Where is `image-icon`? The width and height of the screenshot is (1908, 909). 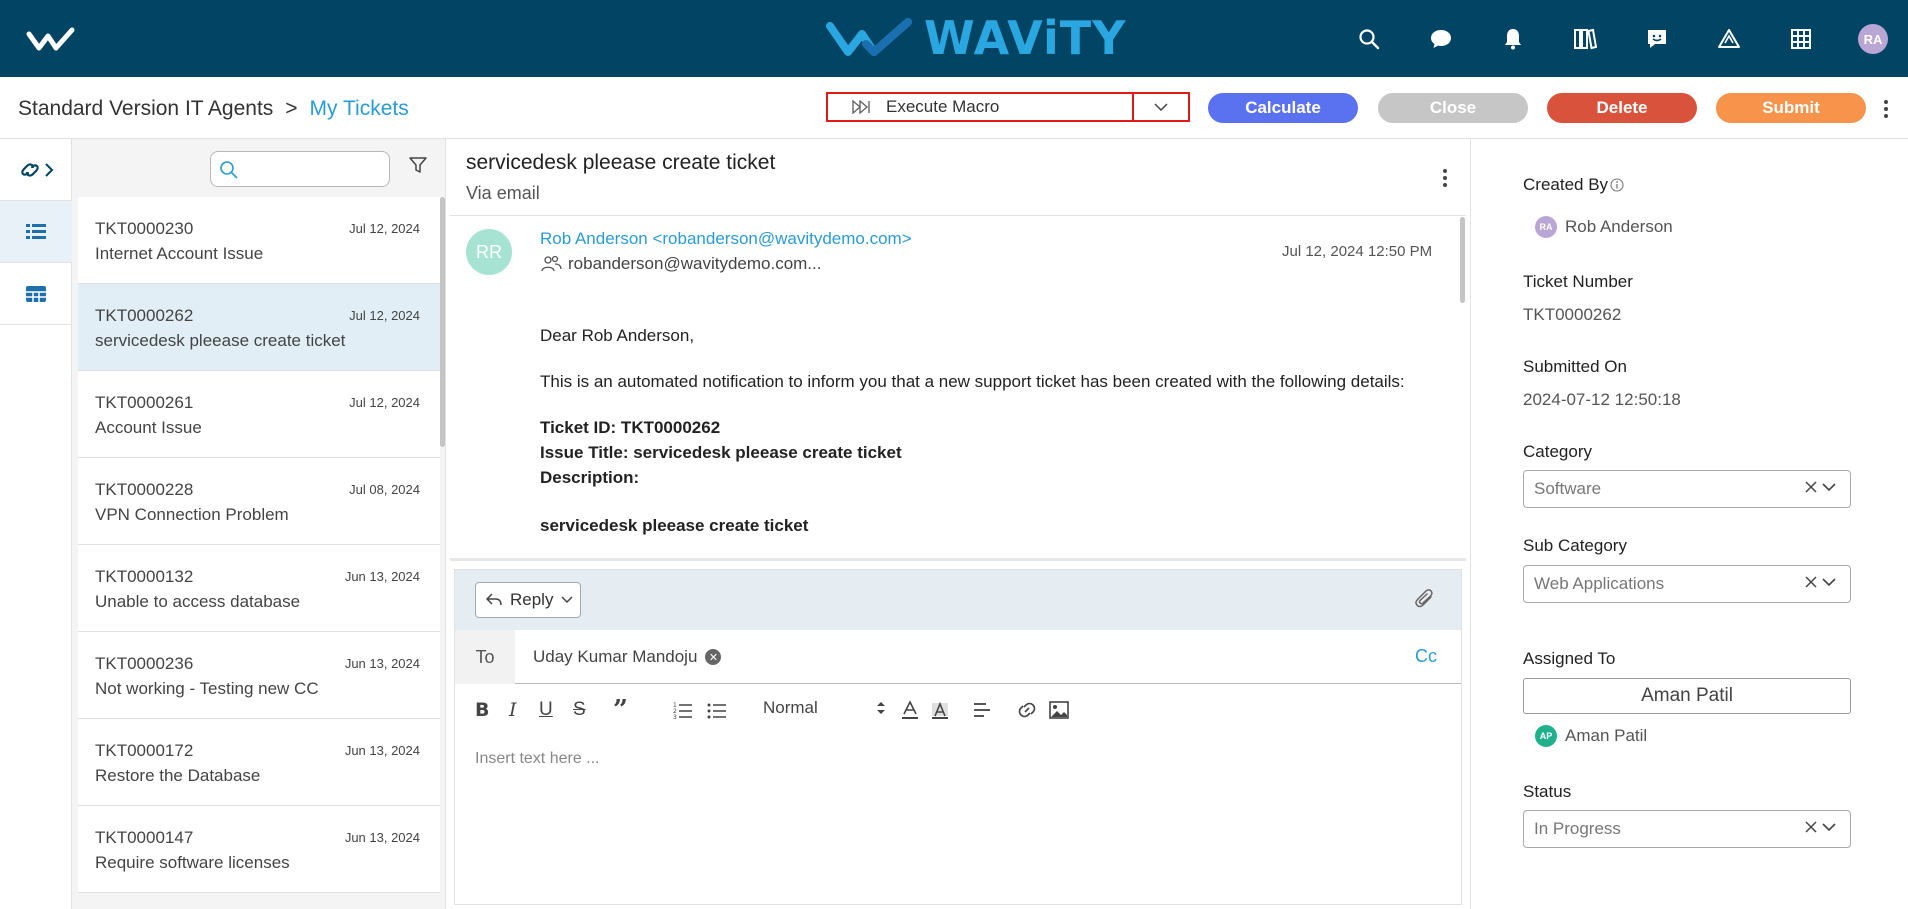 image-icon is located at coordinates (1059, 710).